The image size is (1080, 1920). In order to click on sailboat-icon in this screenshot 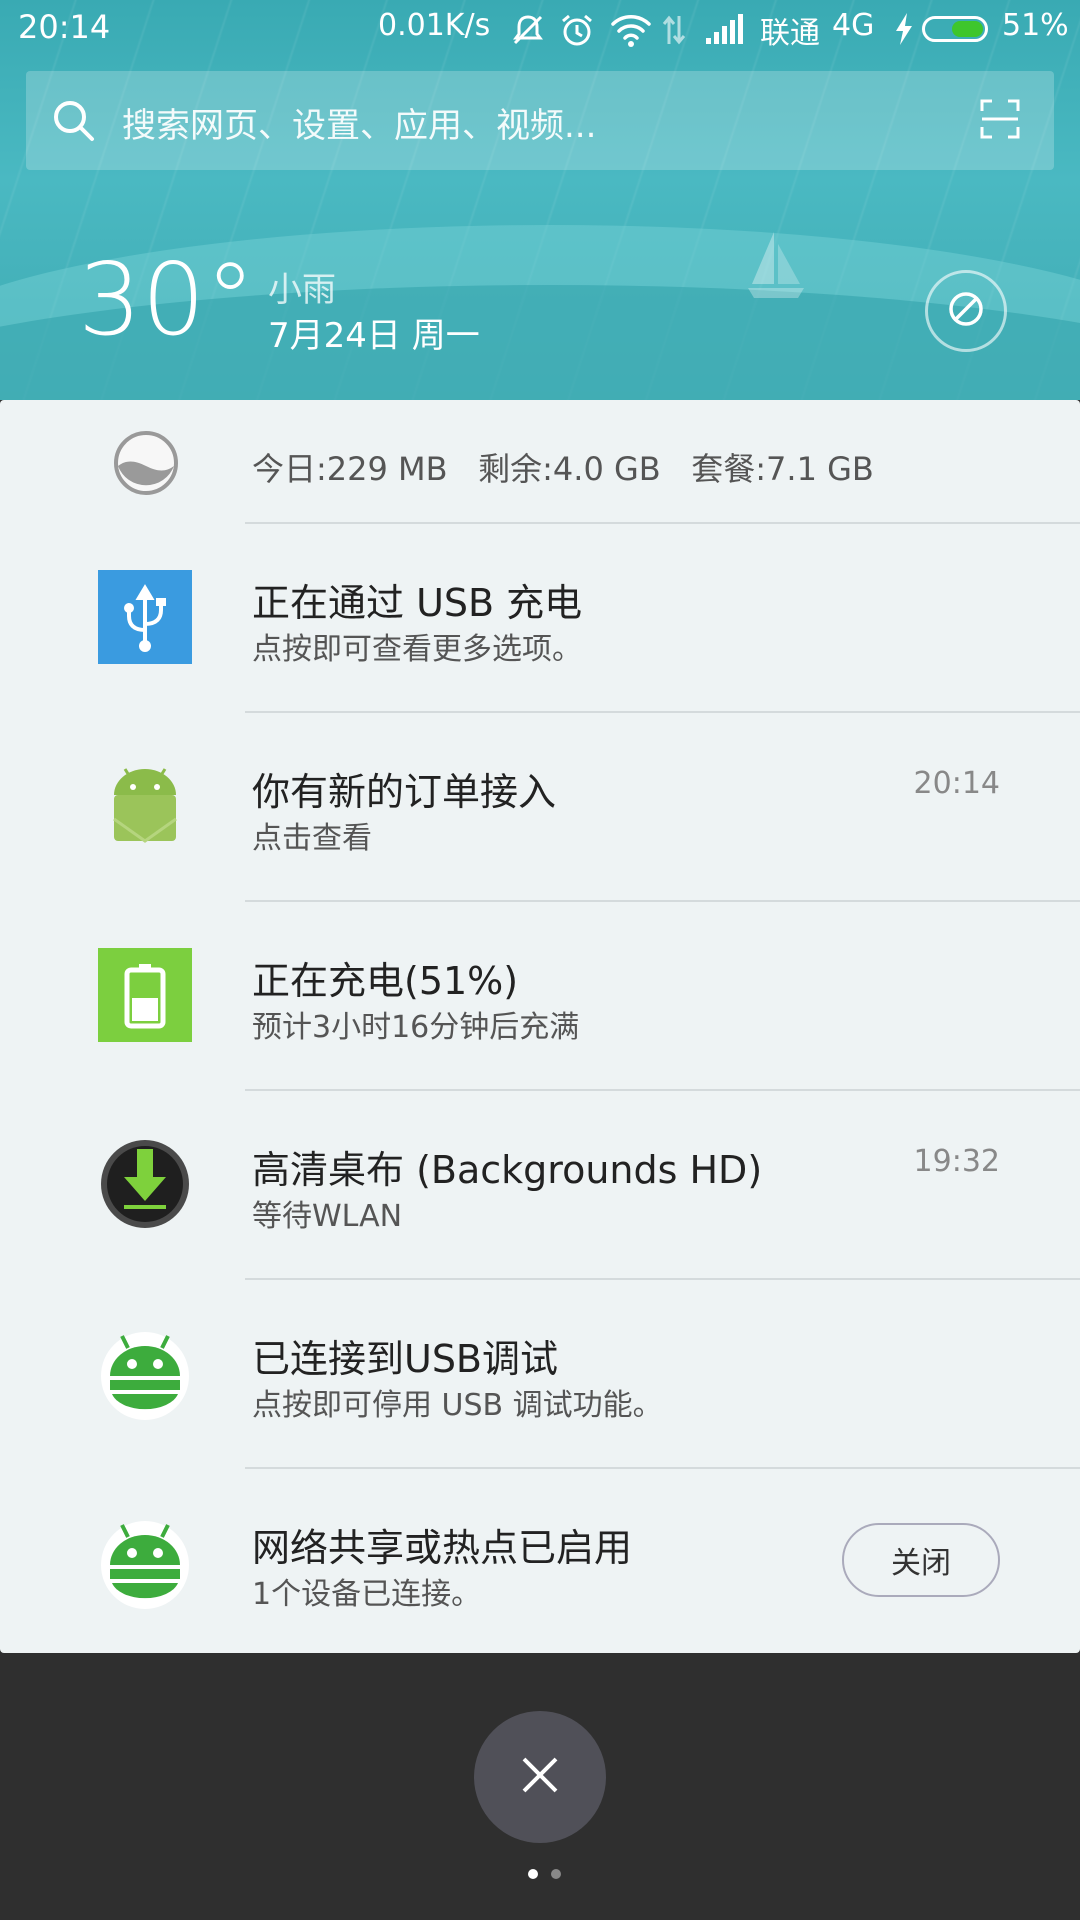, I will do `click(776, 268)`.